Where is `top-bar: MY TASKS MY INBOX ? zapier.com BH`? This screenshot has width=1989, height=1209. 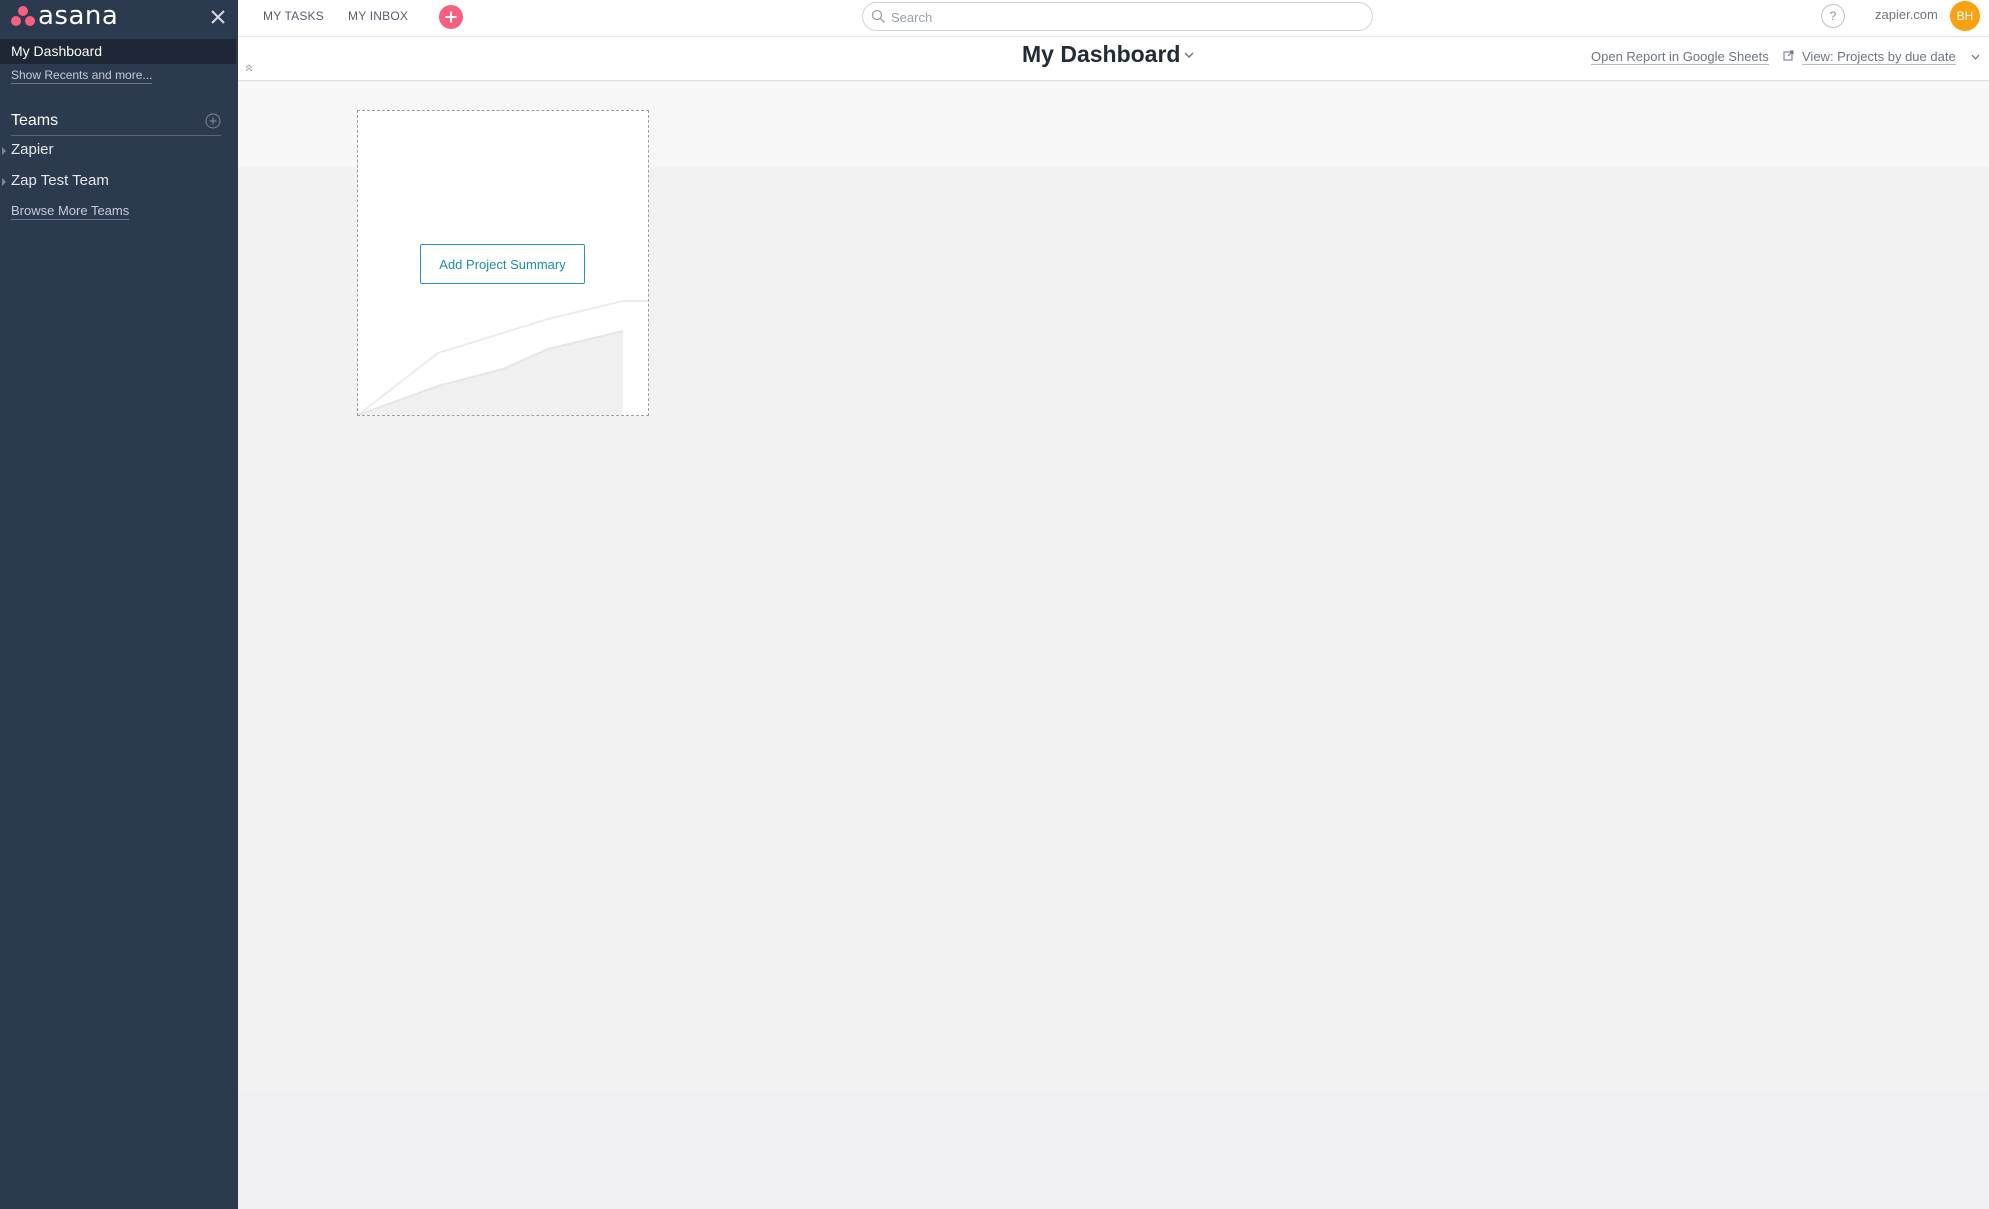
top-bar: MY TASKS MY INBOX ? zapier.com BH is located at coordinates (1113, 18).